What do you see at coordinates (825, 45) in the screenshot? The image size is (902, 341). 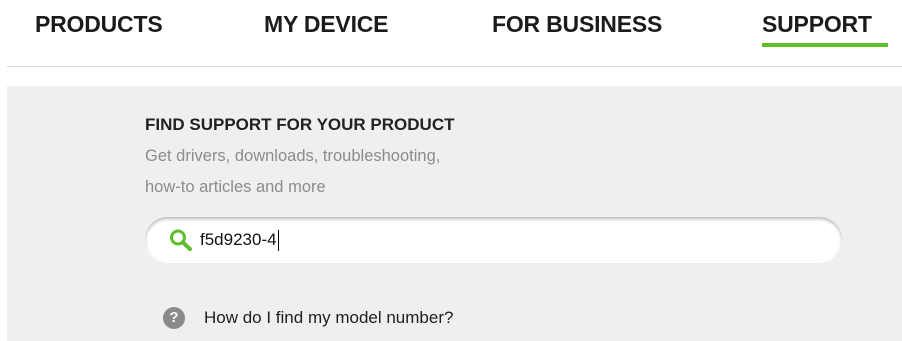 I see `nav-active-indicator` at bounding box center [825, 45].